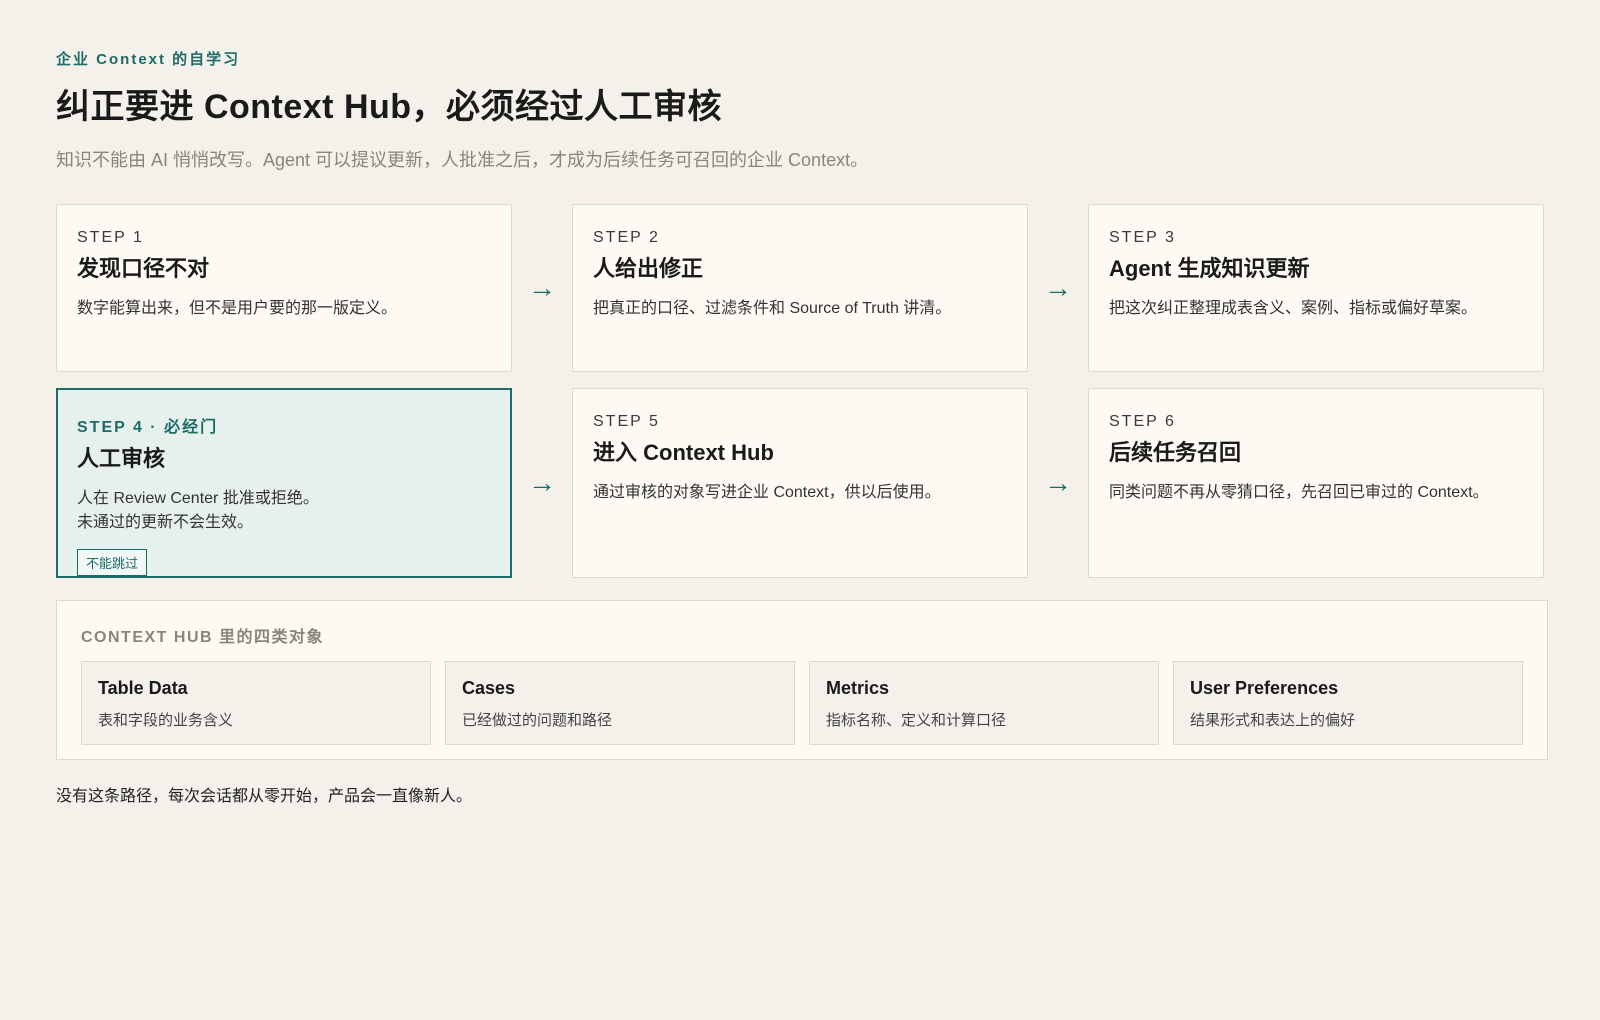 The image size is (1600, 1020). What do you see at coordinates (626, 237) in the screenshot?
I see `step-label: STEP 2` at bounding box center [626, 237].